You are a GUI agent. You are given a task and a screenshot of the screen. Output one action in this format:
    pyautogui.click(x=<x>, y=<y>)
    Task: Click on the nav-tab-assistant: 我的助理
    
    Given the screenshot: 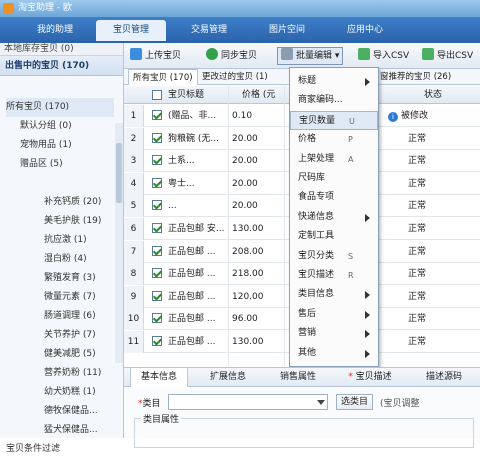 What is the action you would take?
    pyautogui.click(x=55, y=30)
    